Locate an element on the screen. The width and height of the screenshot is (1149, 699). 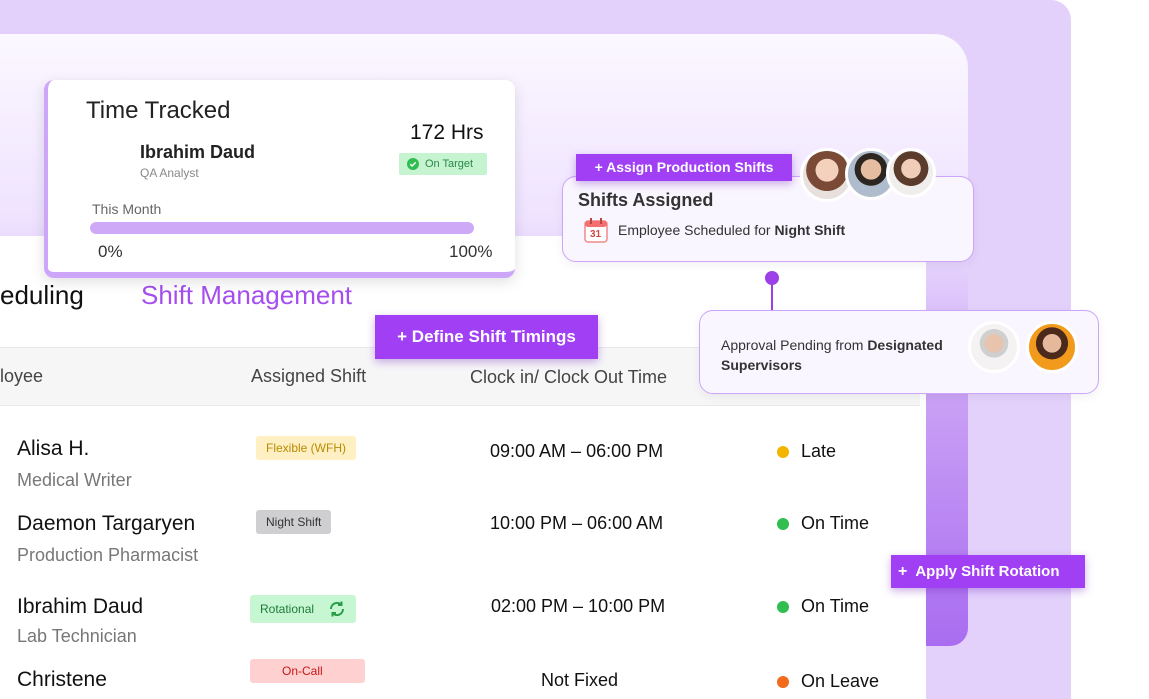
shift-message-bold: Night Shift is located at coordinates (810, 230).